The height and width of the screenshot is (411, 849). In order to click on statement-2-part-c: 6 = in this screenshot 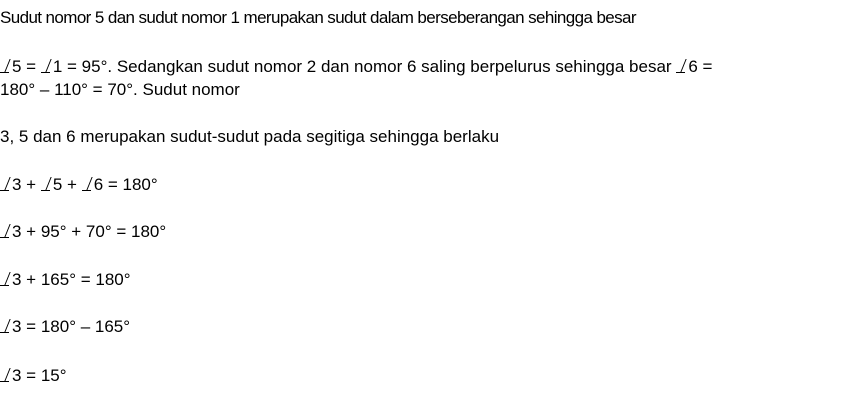, I will do `click(700, 66)`.